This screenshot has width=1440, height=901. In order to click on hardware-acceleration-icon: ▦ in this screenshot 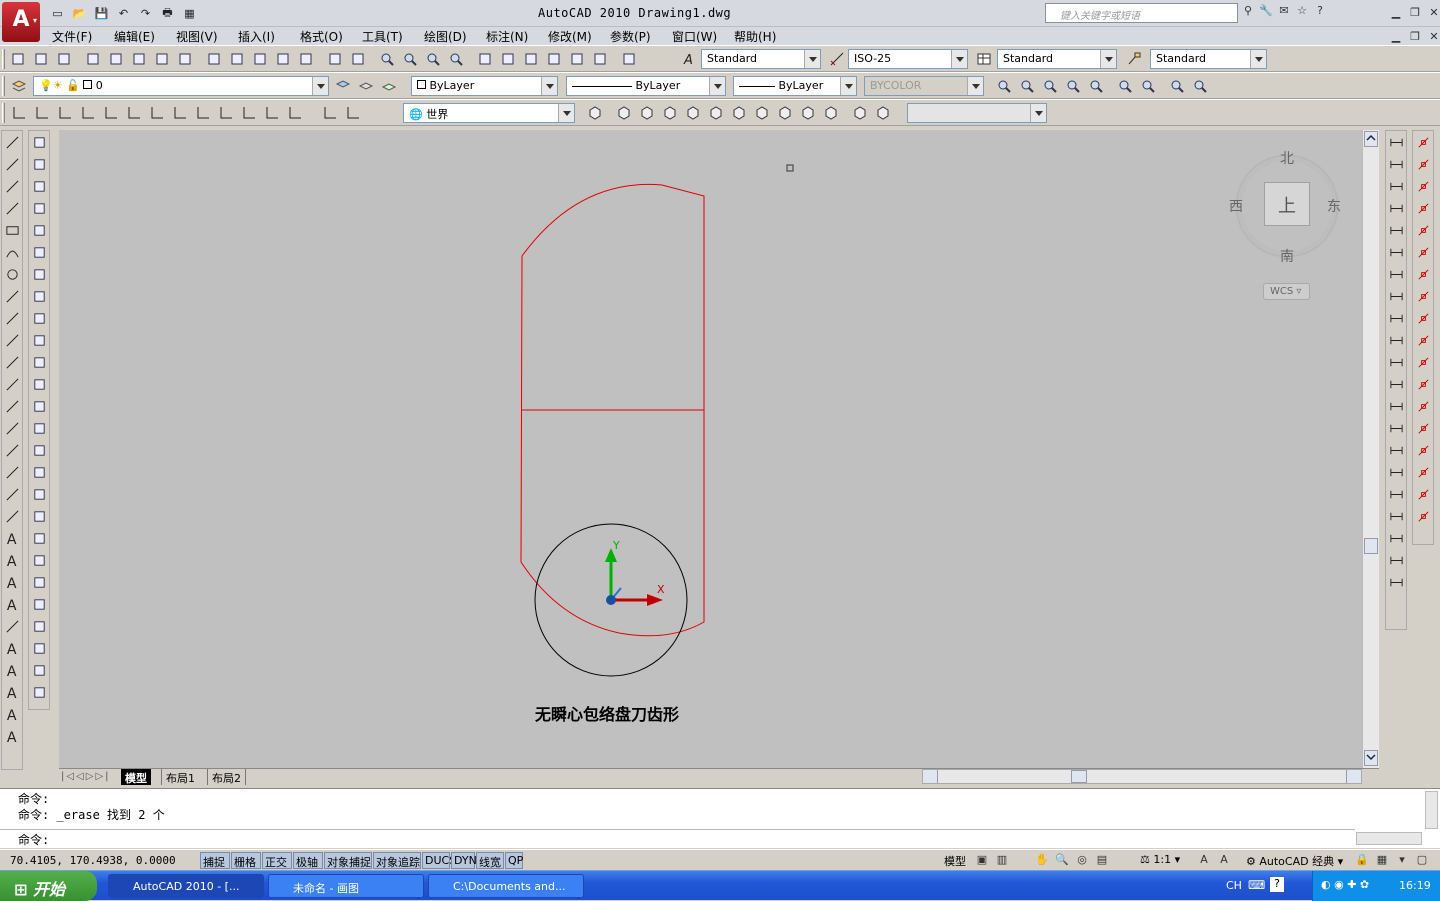, I will do `click(1382, 859)`.